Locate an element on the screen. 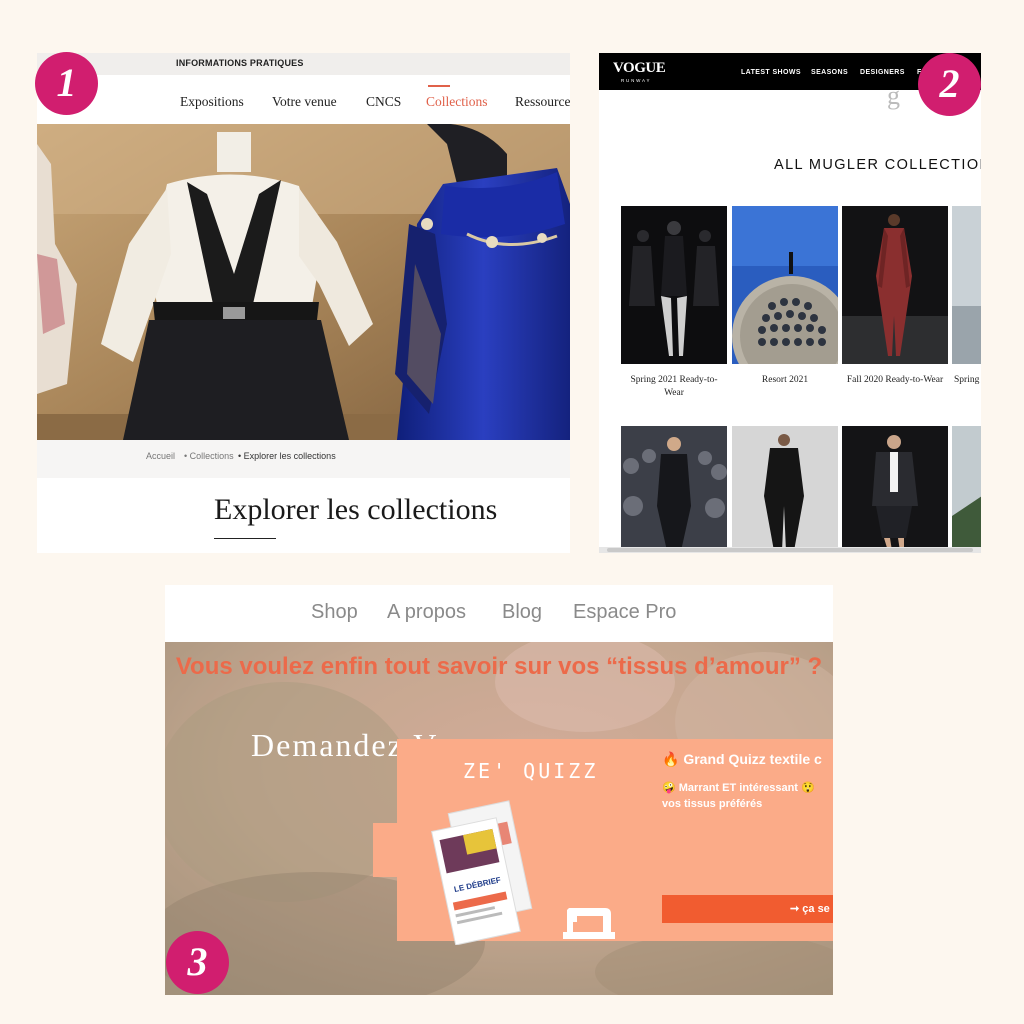 This screenshot has width=1024, height=1024. header-glyph-fragment: g is located at coordinates (893, 95).